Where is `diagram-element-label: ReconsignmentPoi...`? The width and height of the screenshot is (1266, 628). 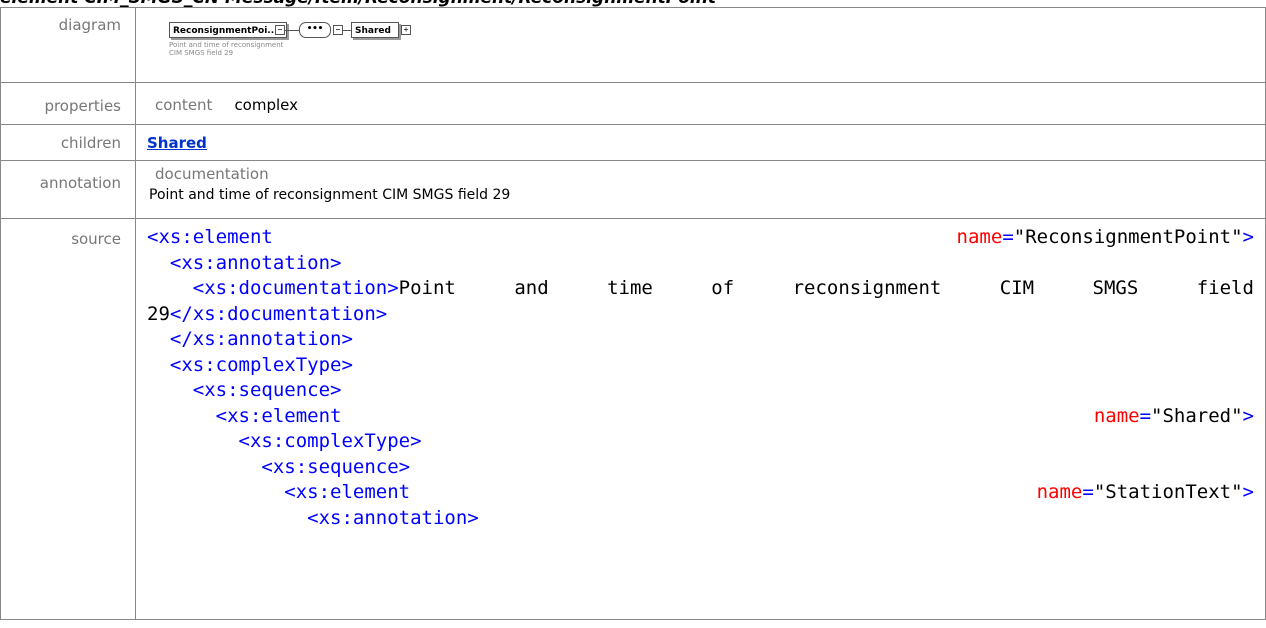 diagram-element-label: ReconsignmentPoi... is located at coordinates (225, 31).